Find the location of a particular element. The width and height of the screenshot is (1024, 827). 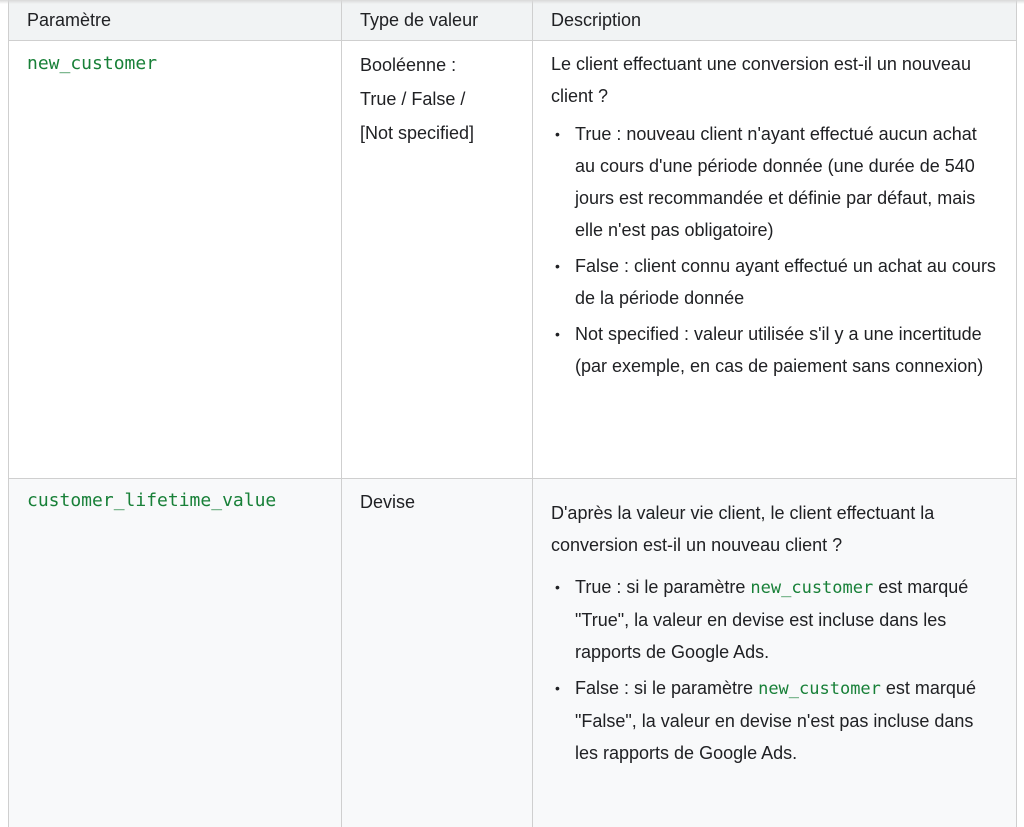

header-row: Paramètre Type de valeur Description is located at coordinates (512, 20).